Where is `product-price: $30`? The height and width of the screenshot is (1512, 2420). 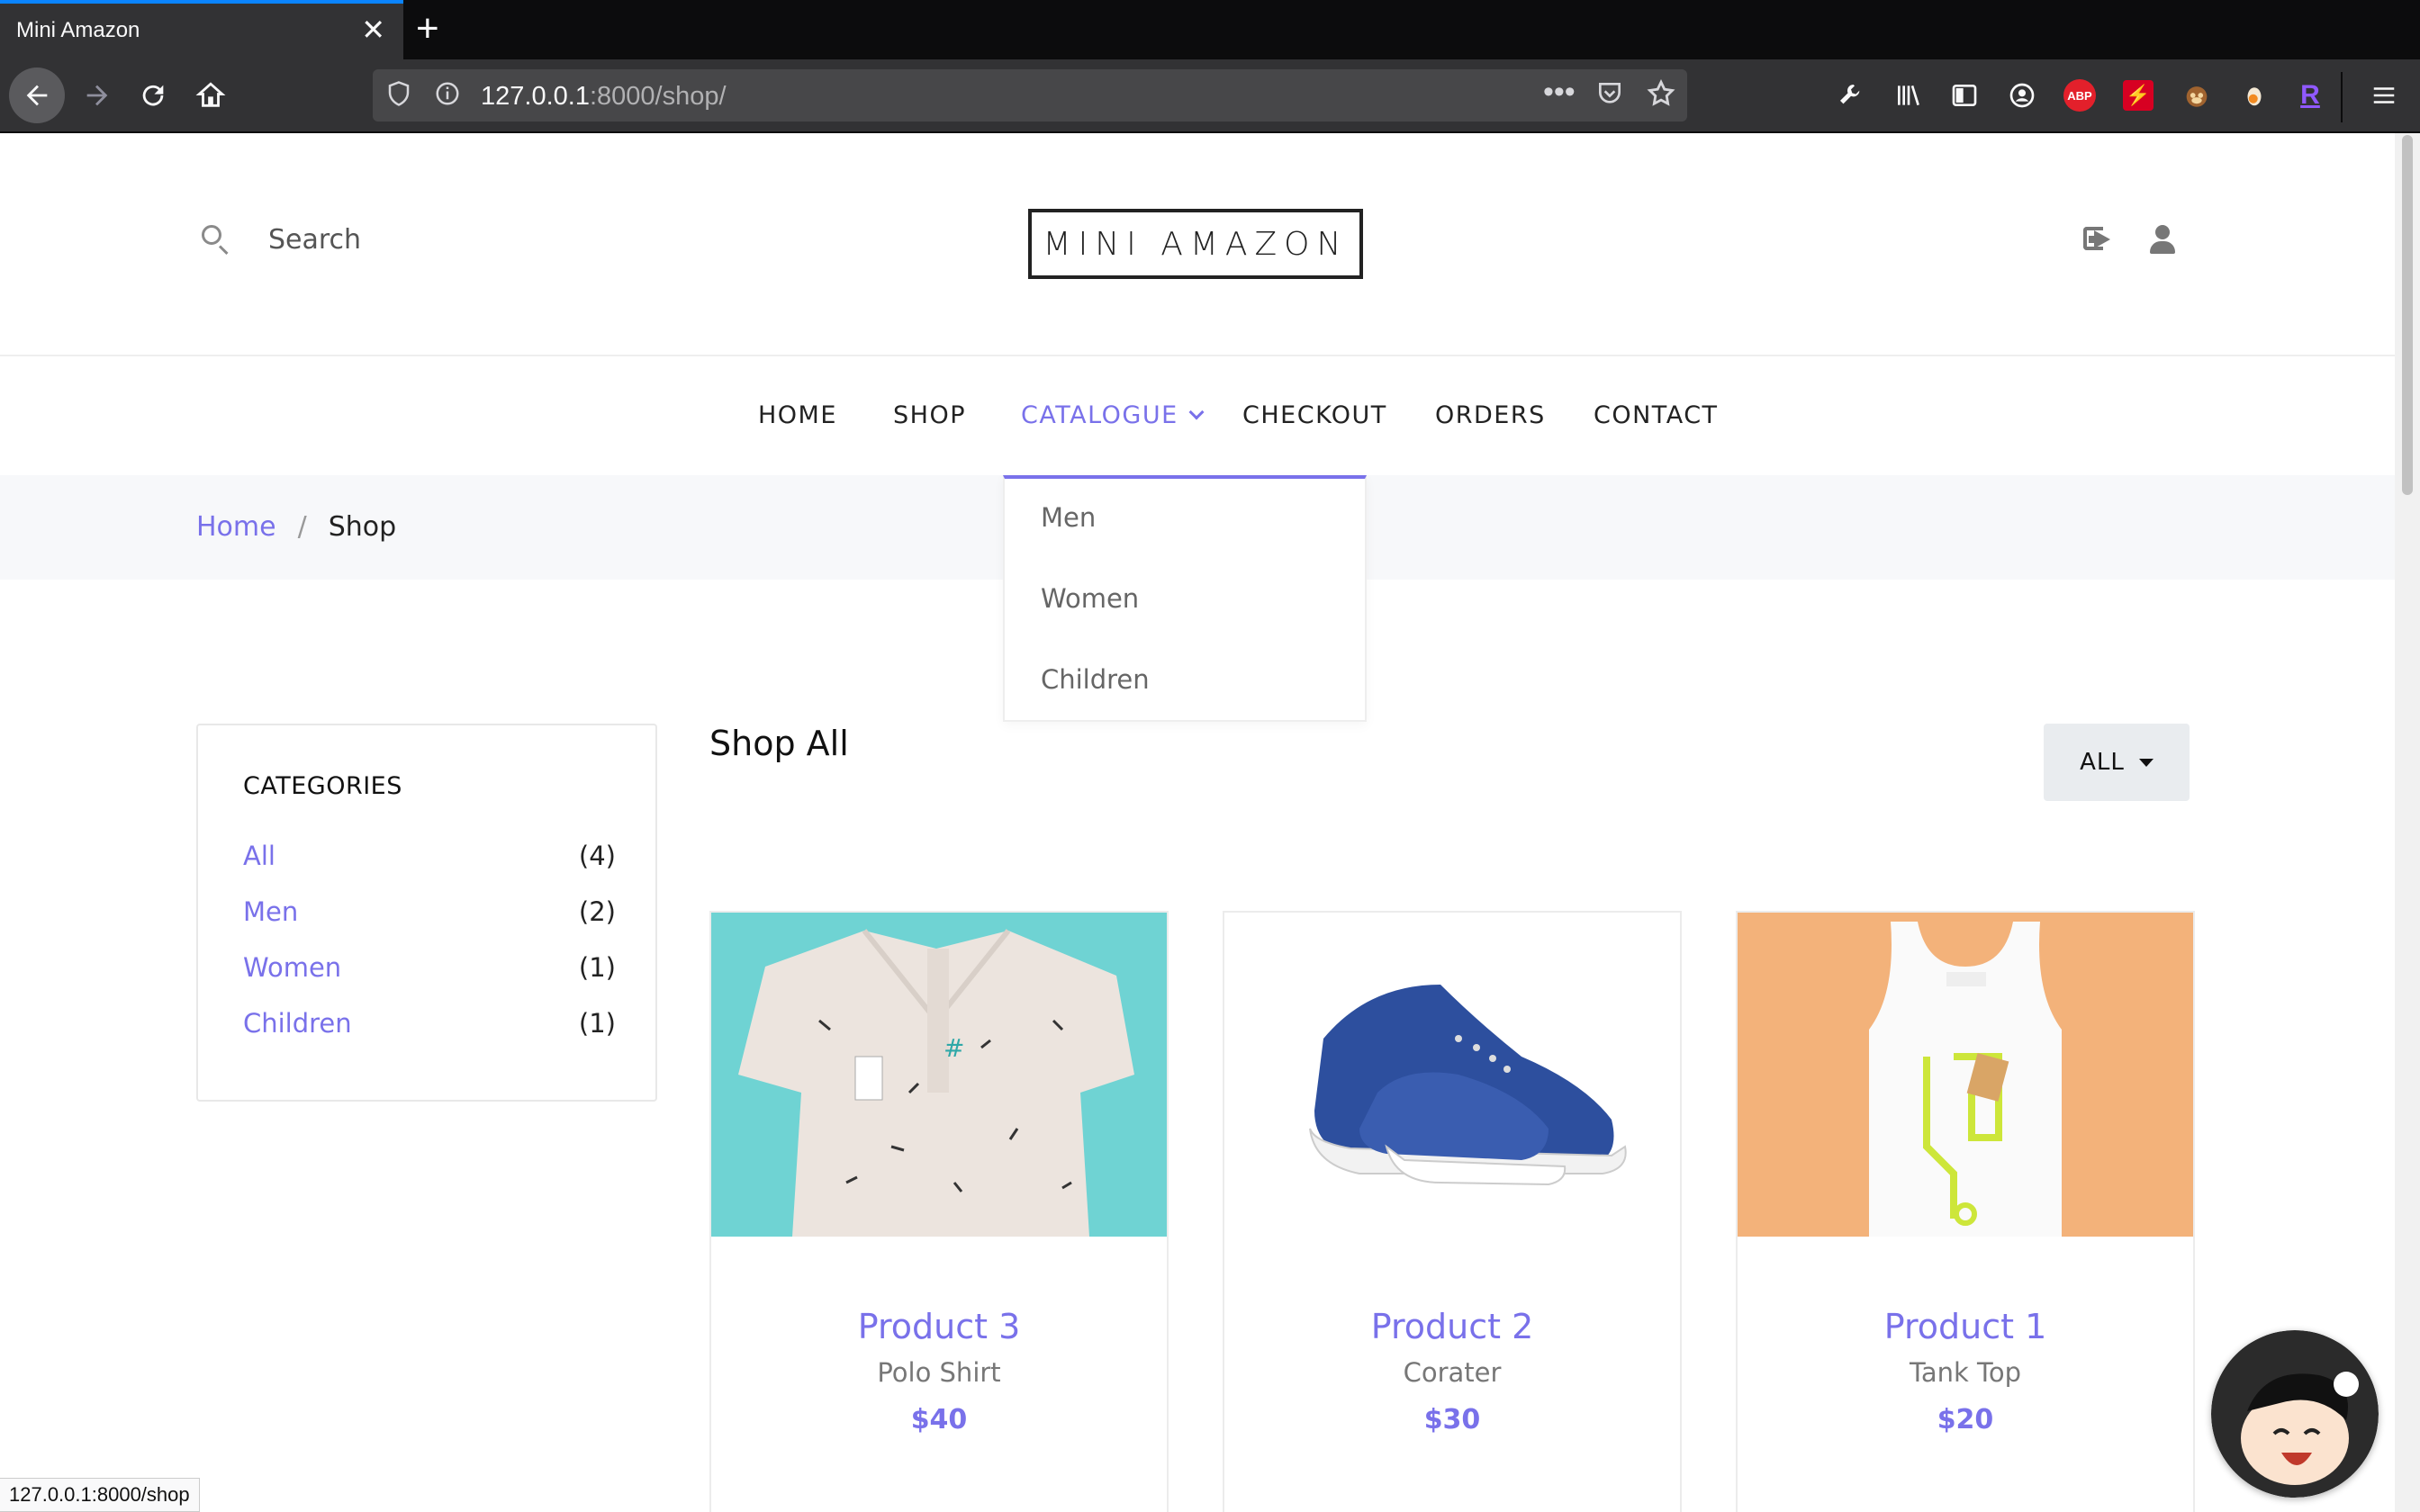
product-price: $30 is located at coordinates (1452, 1420).